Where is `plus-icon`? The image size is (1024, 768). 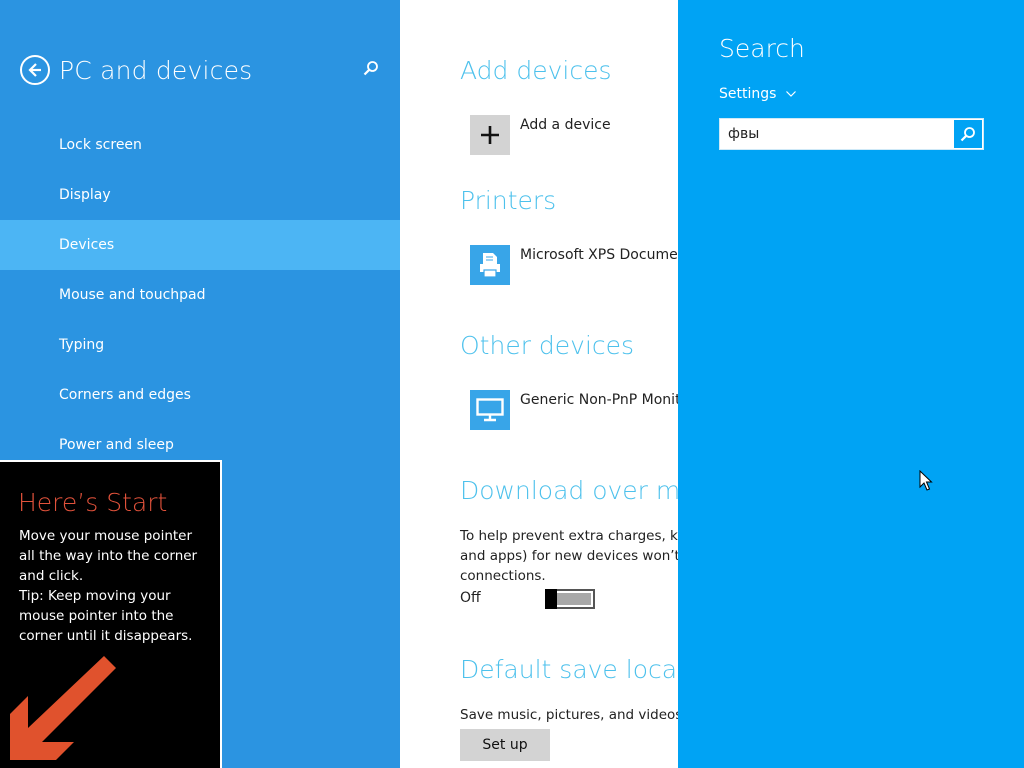 plus-icon is located at coordinates (490, 135).